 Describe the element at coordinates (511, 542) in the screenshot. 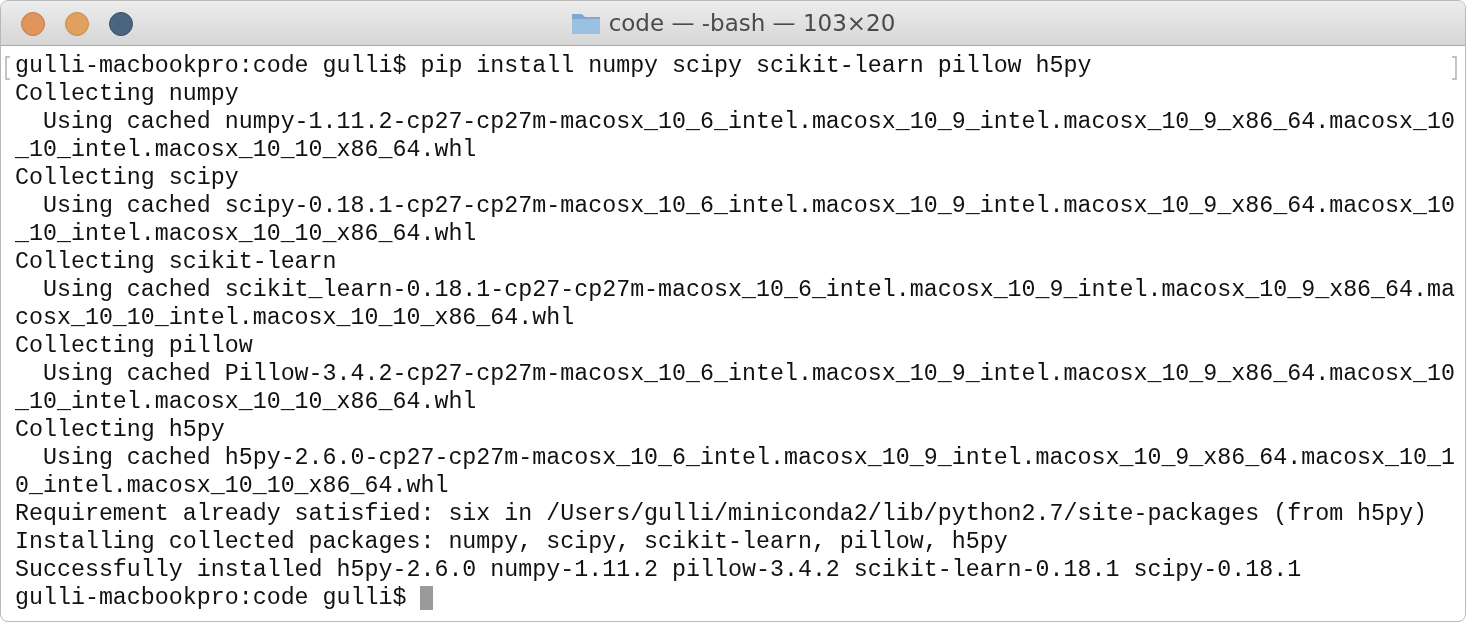

I see `terminal-line: Installing collected packages: numpy, scipy, scikit-learn, pillow, h5py` at that location.